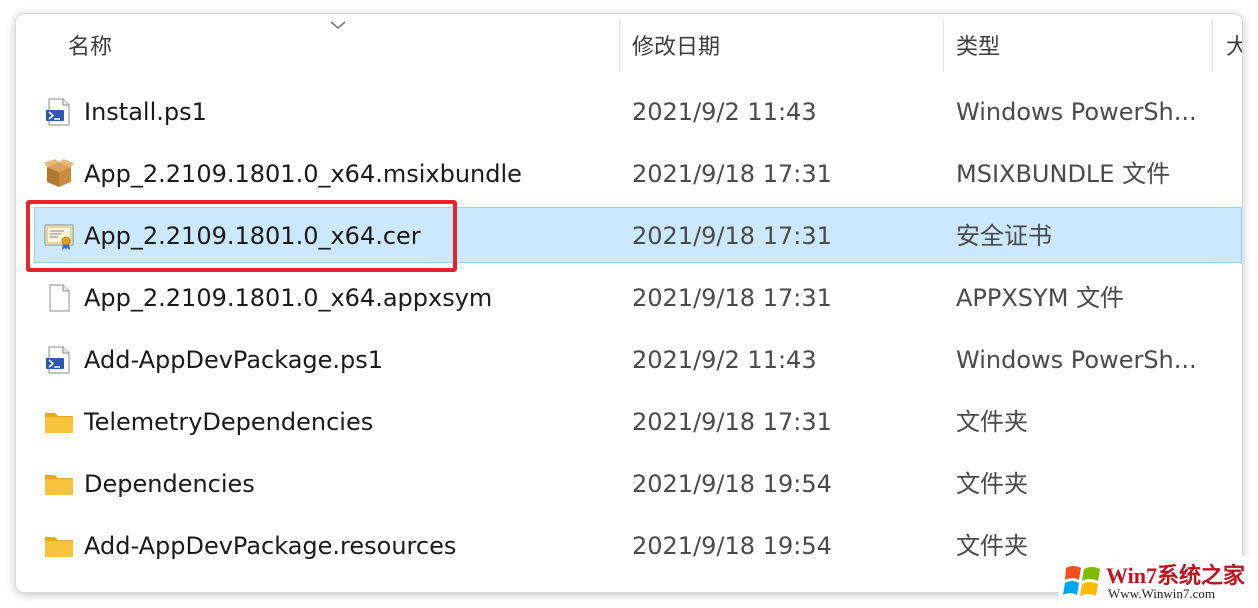 The width and height of the screenshot is (1258, 608). What do you see at coordinates (169, 484) in the screenshot?
I see `folder-name: Dependencies` at bounding box center [169, 484].